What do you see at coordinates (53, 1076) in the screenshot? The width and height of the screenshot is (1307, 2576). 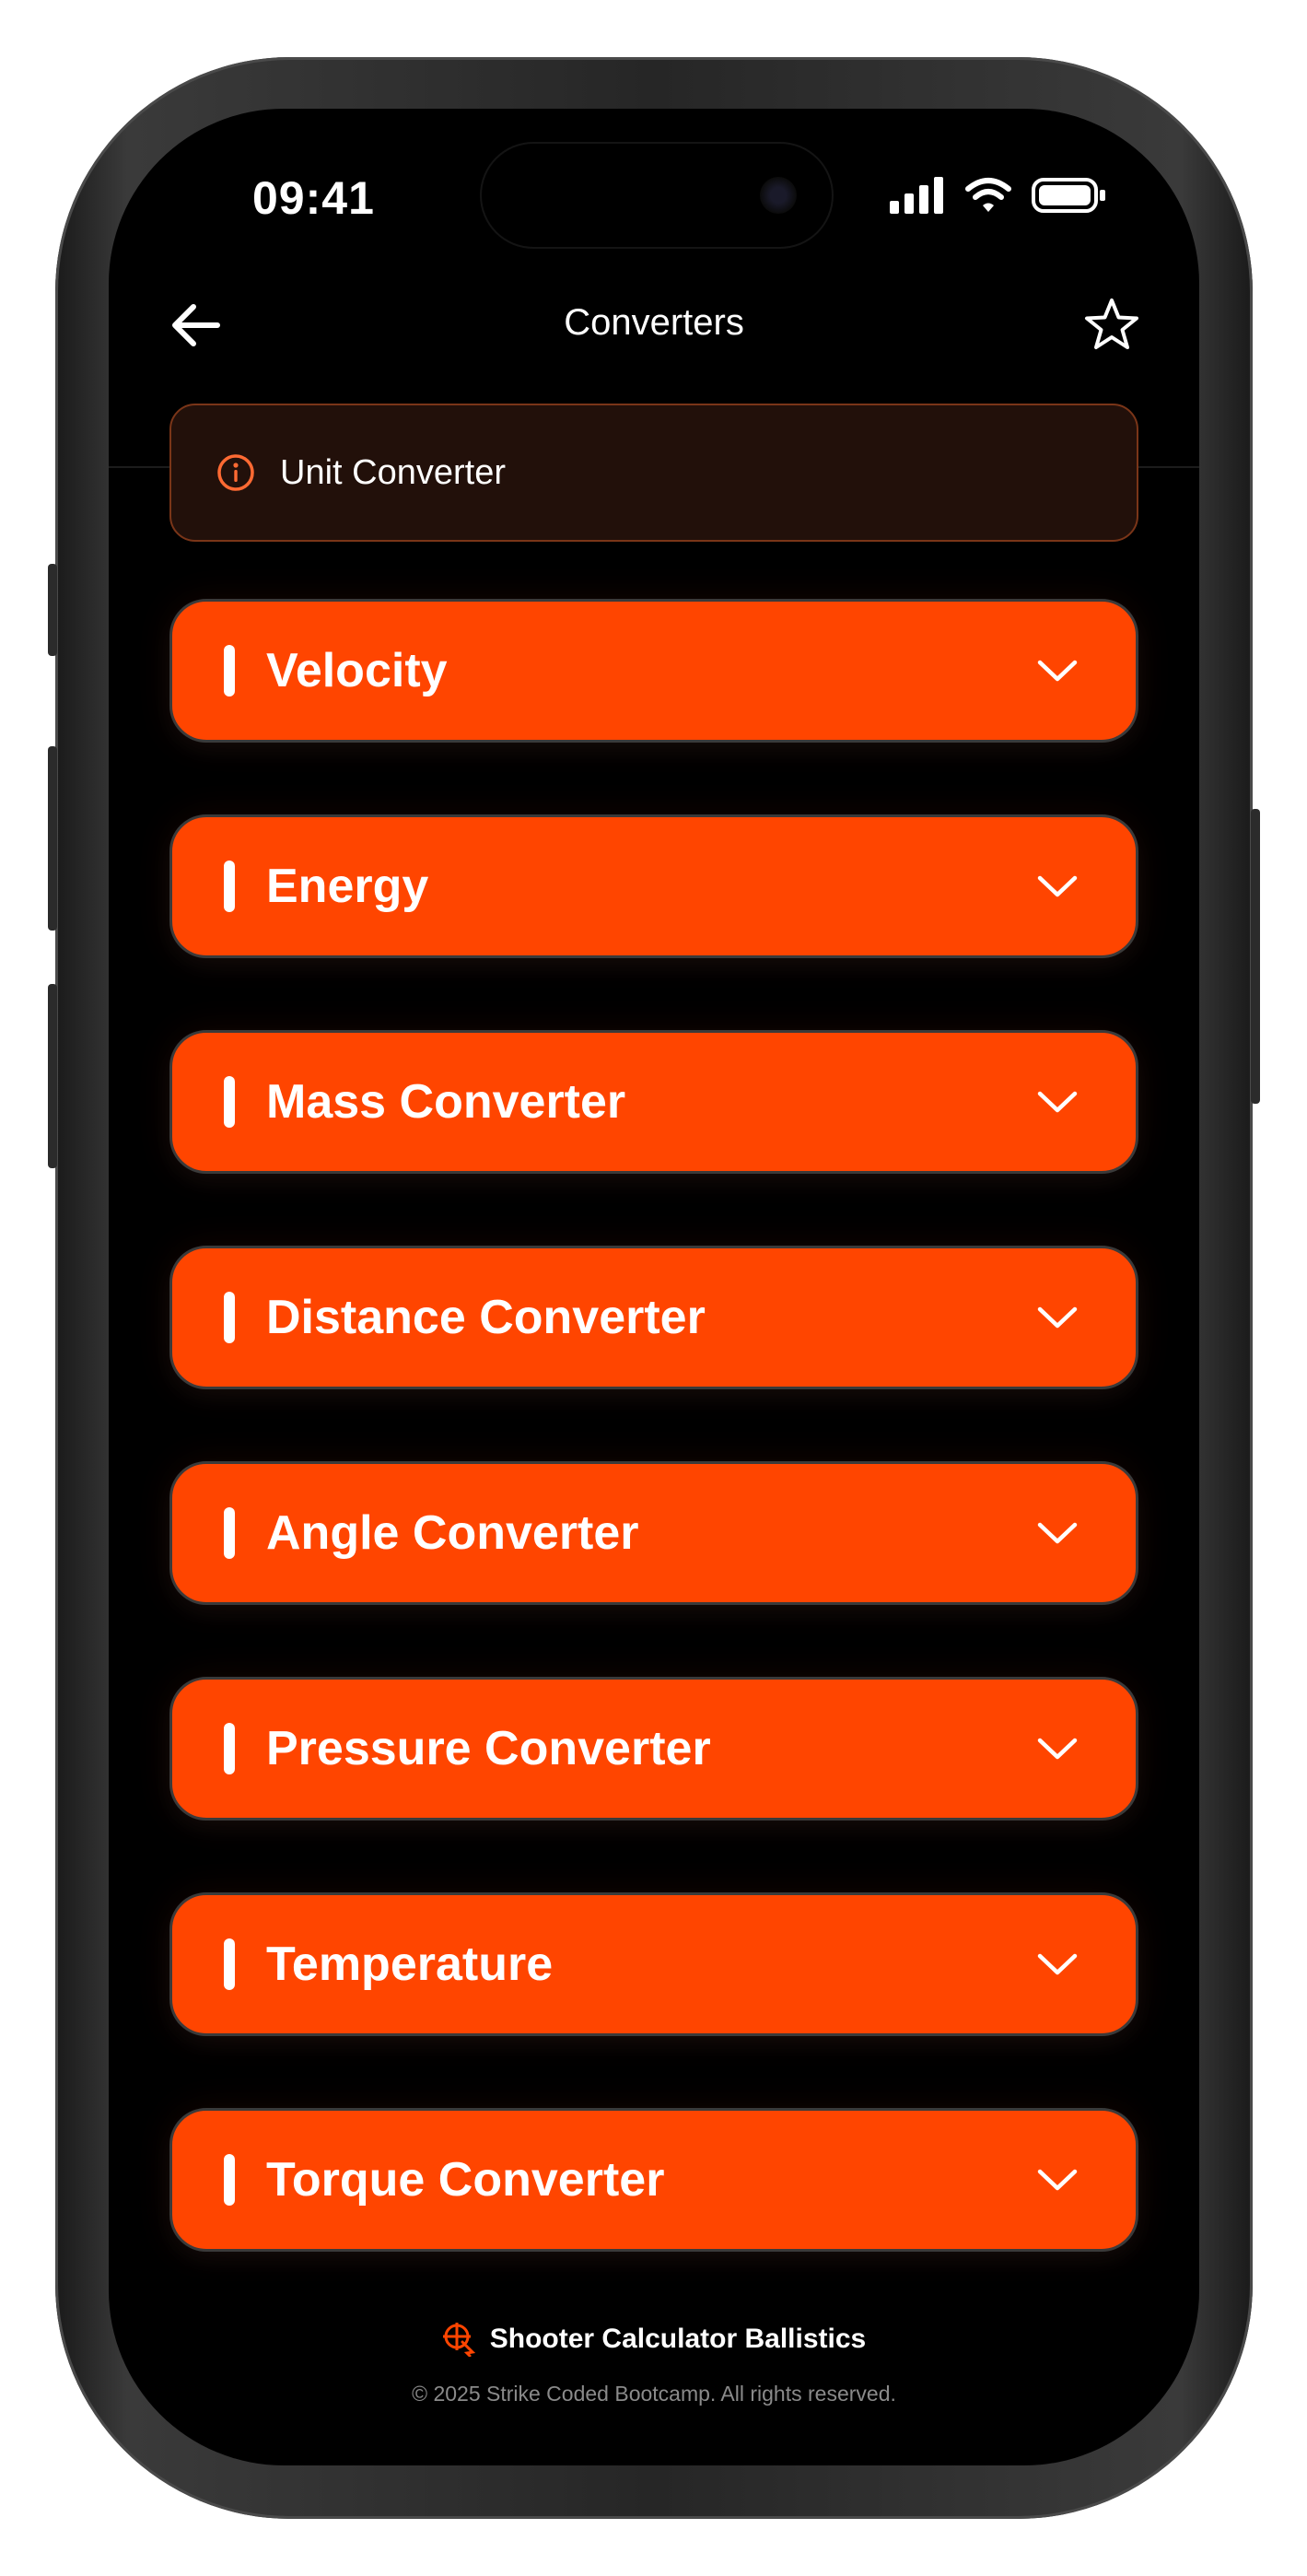 I see `volume-down-button` at bounding box center [53, 1076].